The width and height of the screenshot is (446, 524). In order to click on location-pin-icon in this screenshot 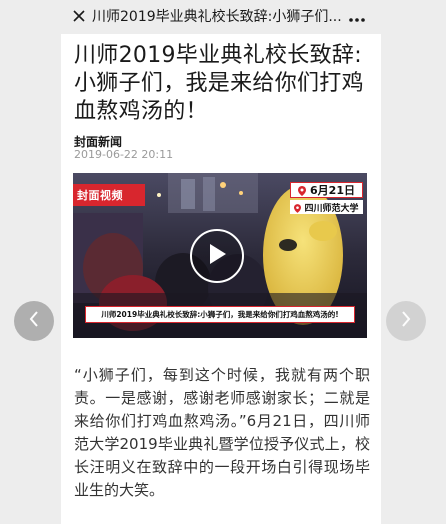, I will do `click(298, 207)`.